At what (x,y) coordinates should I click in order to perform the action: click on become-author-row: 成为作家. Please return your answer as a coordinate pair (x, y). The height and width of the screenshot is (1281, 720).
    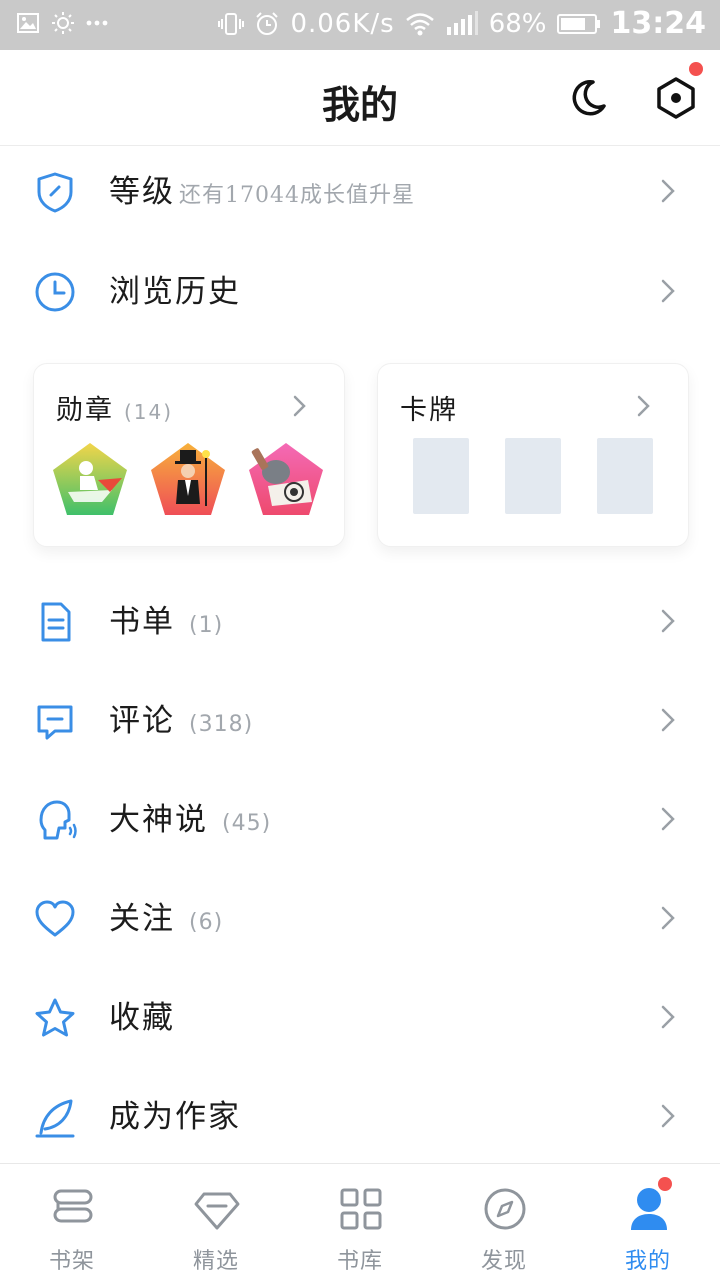
    Looking at the image, I should click on (360, 1114).